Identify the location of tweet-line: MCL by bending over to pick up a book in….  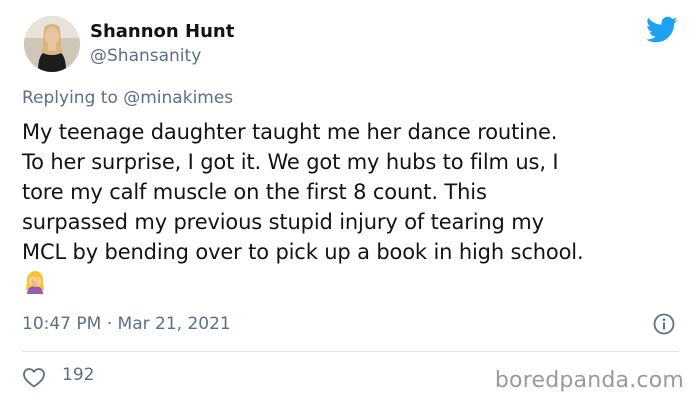
(303, 252).